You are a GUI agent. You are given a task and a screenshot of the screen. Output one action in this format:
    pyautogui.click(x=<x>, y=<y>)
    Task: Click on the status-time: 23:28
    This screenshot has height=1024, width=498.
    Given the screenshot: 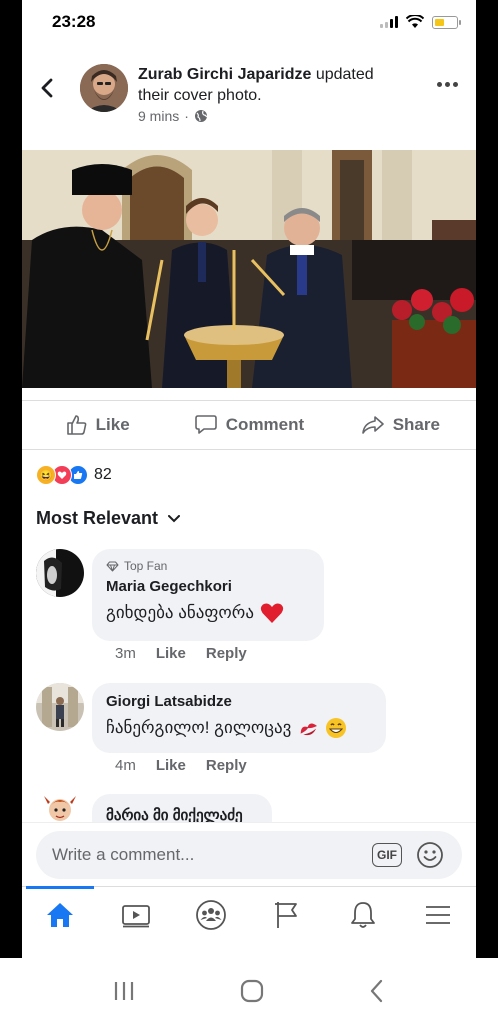 What is the action you would take?
    pyautogui.click(x=74, y=21)
    